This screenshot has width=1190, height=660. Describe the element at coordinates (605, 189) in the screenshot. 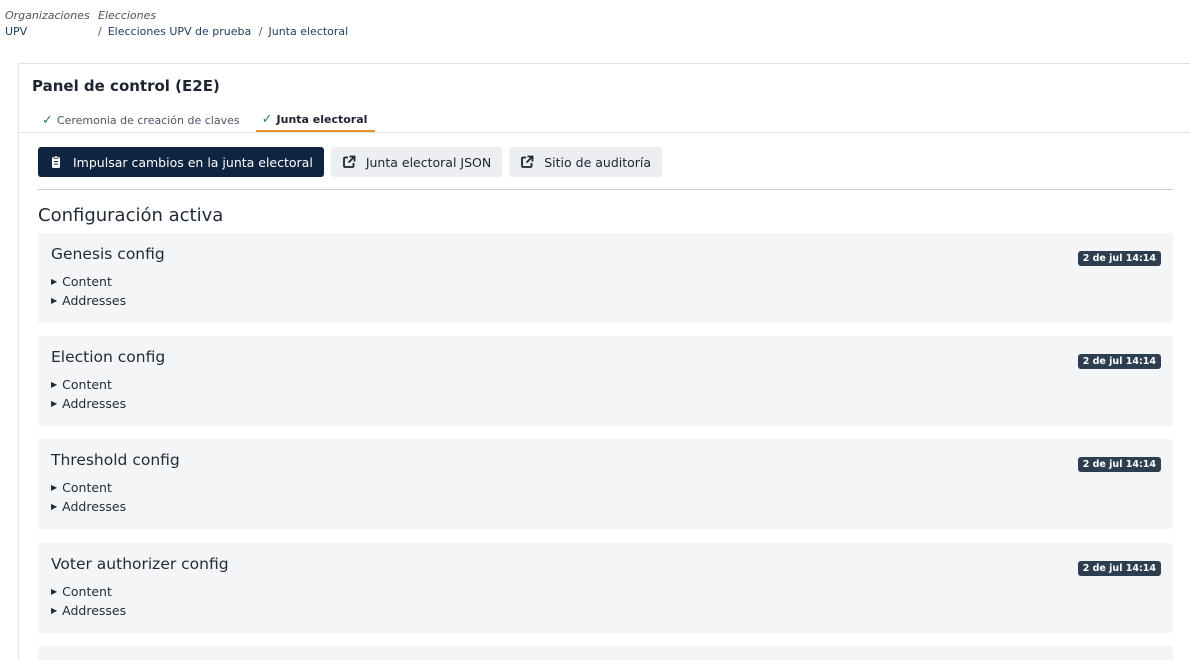

I see `toolbar-divider` at that location.